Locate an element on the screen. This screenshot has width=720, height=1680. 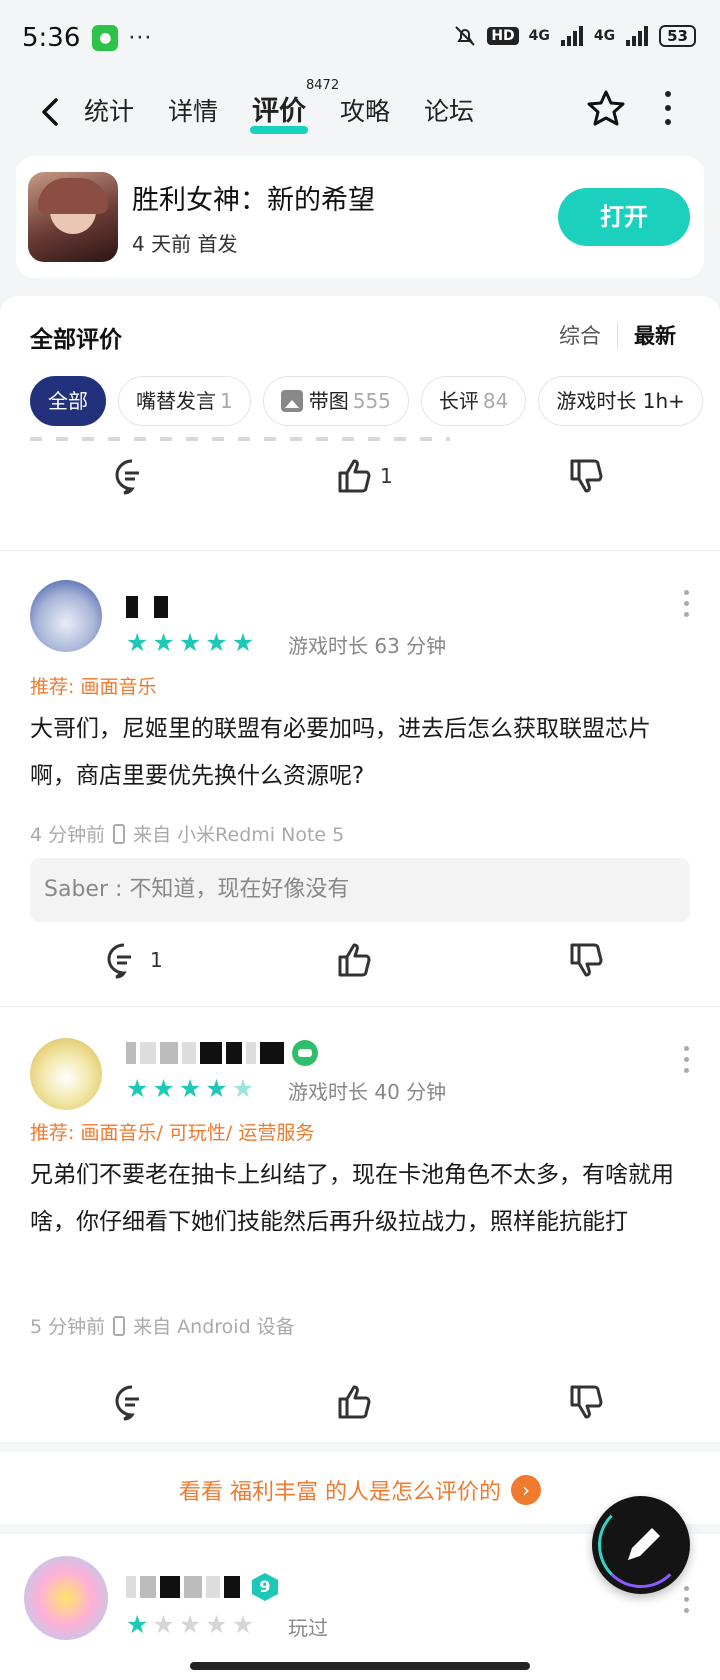
hd-voice-icon: HD is located at coordinates (503, 36).